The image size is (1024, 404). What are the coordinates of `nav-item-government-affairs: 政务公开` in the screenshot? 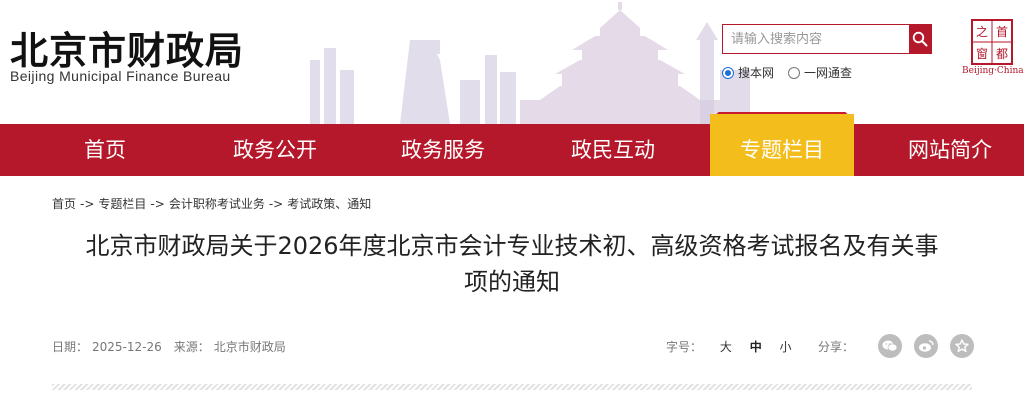 It's located at (275, 150).